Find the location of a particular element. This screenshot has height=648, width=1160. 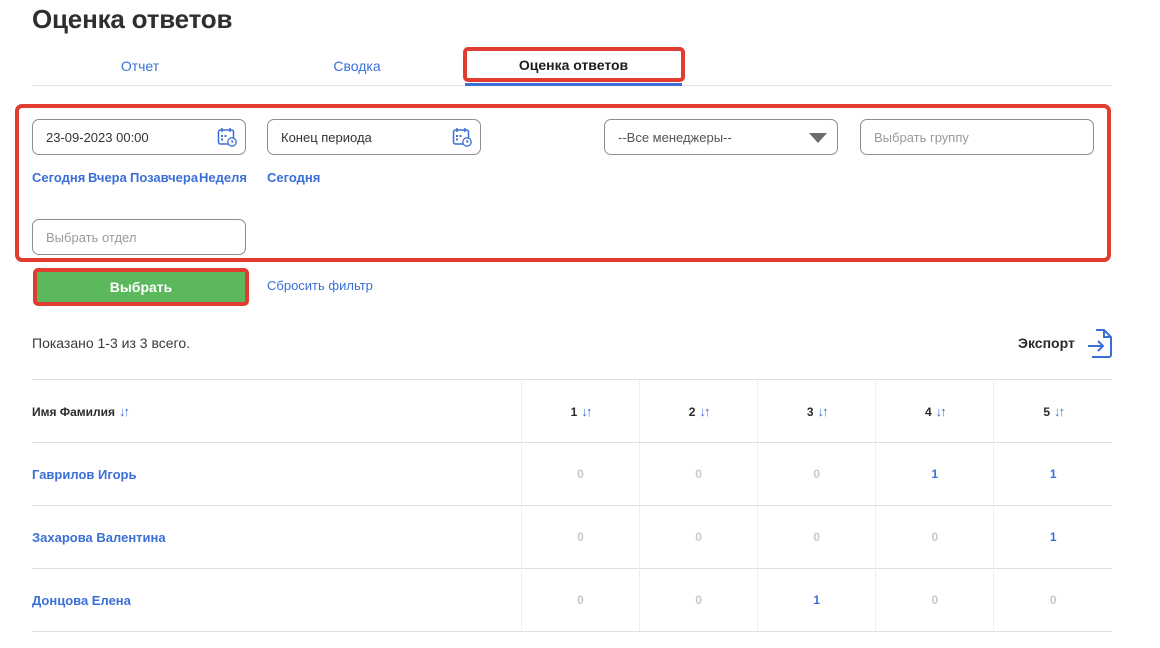

table-row: Донцова Елена 0 0 1 0 0 is located at coordinates (572, 600).